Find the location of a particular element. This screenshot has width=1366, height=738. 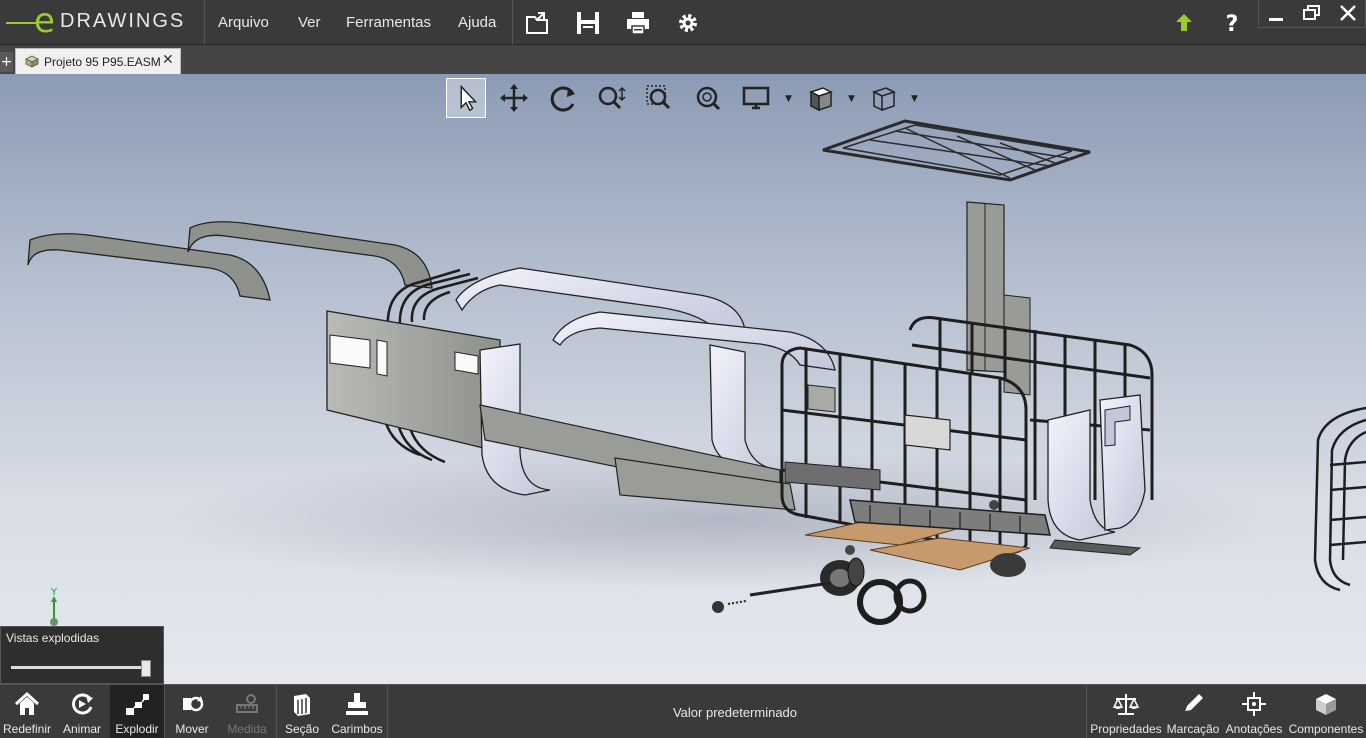

tab-document: Projeto 95 P95.EASM ✕ is located at coordinates (98, 61).